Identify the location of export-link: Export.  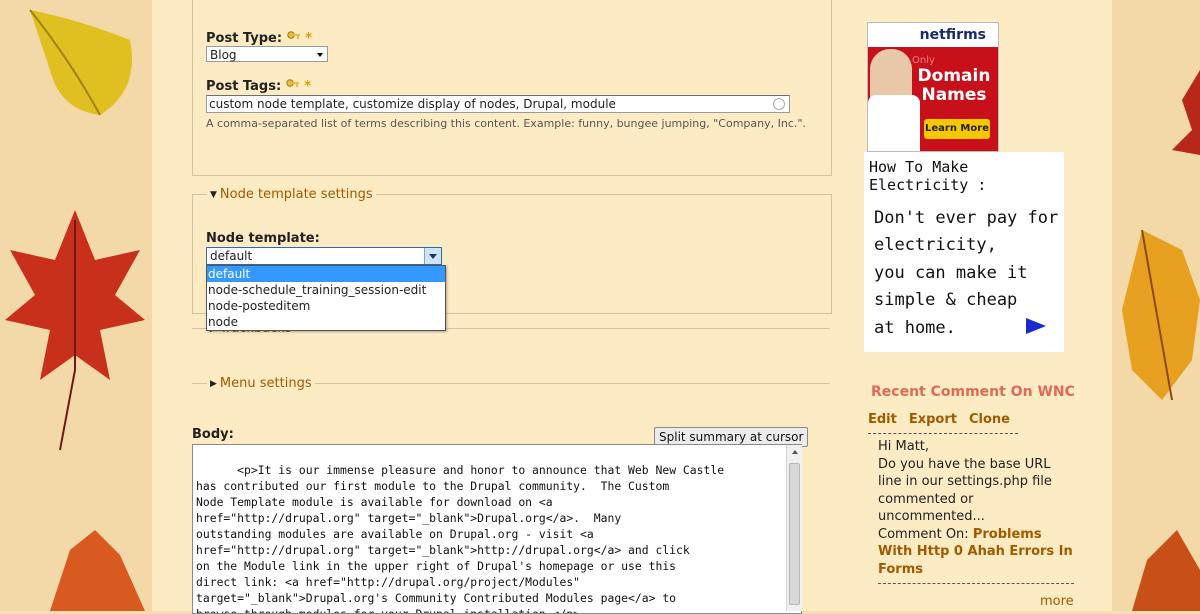
(933, 419).